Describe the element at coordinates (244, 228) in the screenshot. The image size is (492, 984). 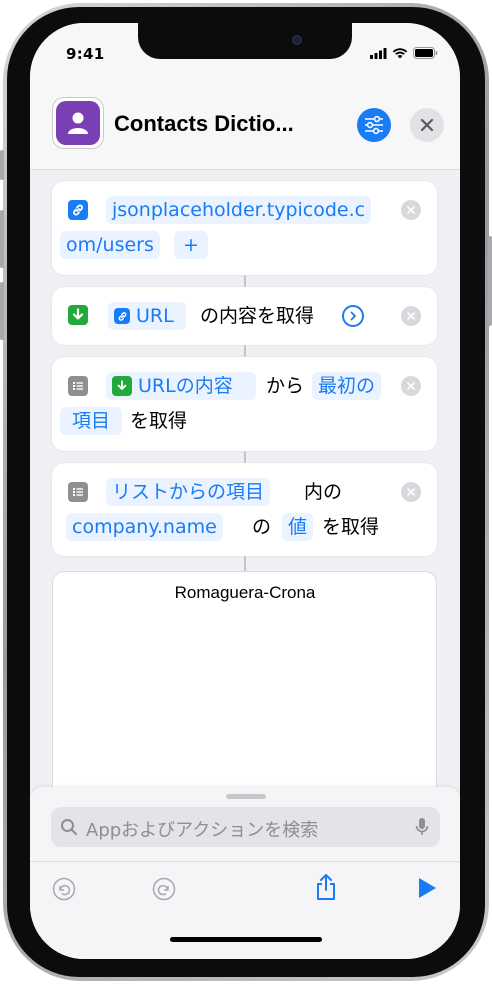
I see `action-card-url: jsonplaceholder.typicode.c om/users +` at that location.